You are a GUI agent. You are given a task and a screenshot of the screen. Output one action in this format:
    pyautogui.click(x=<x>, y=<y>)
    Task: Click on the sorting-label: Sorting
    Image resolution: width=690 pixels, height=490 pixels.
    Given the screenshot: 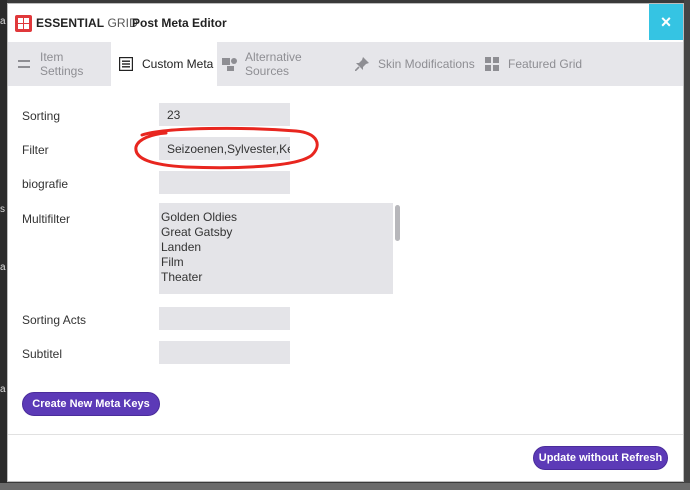 What is the action you would take?
    pyautogui.click(x=41, y=116)
    